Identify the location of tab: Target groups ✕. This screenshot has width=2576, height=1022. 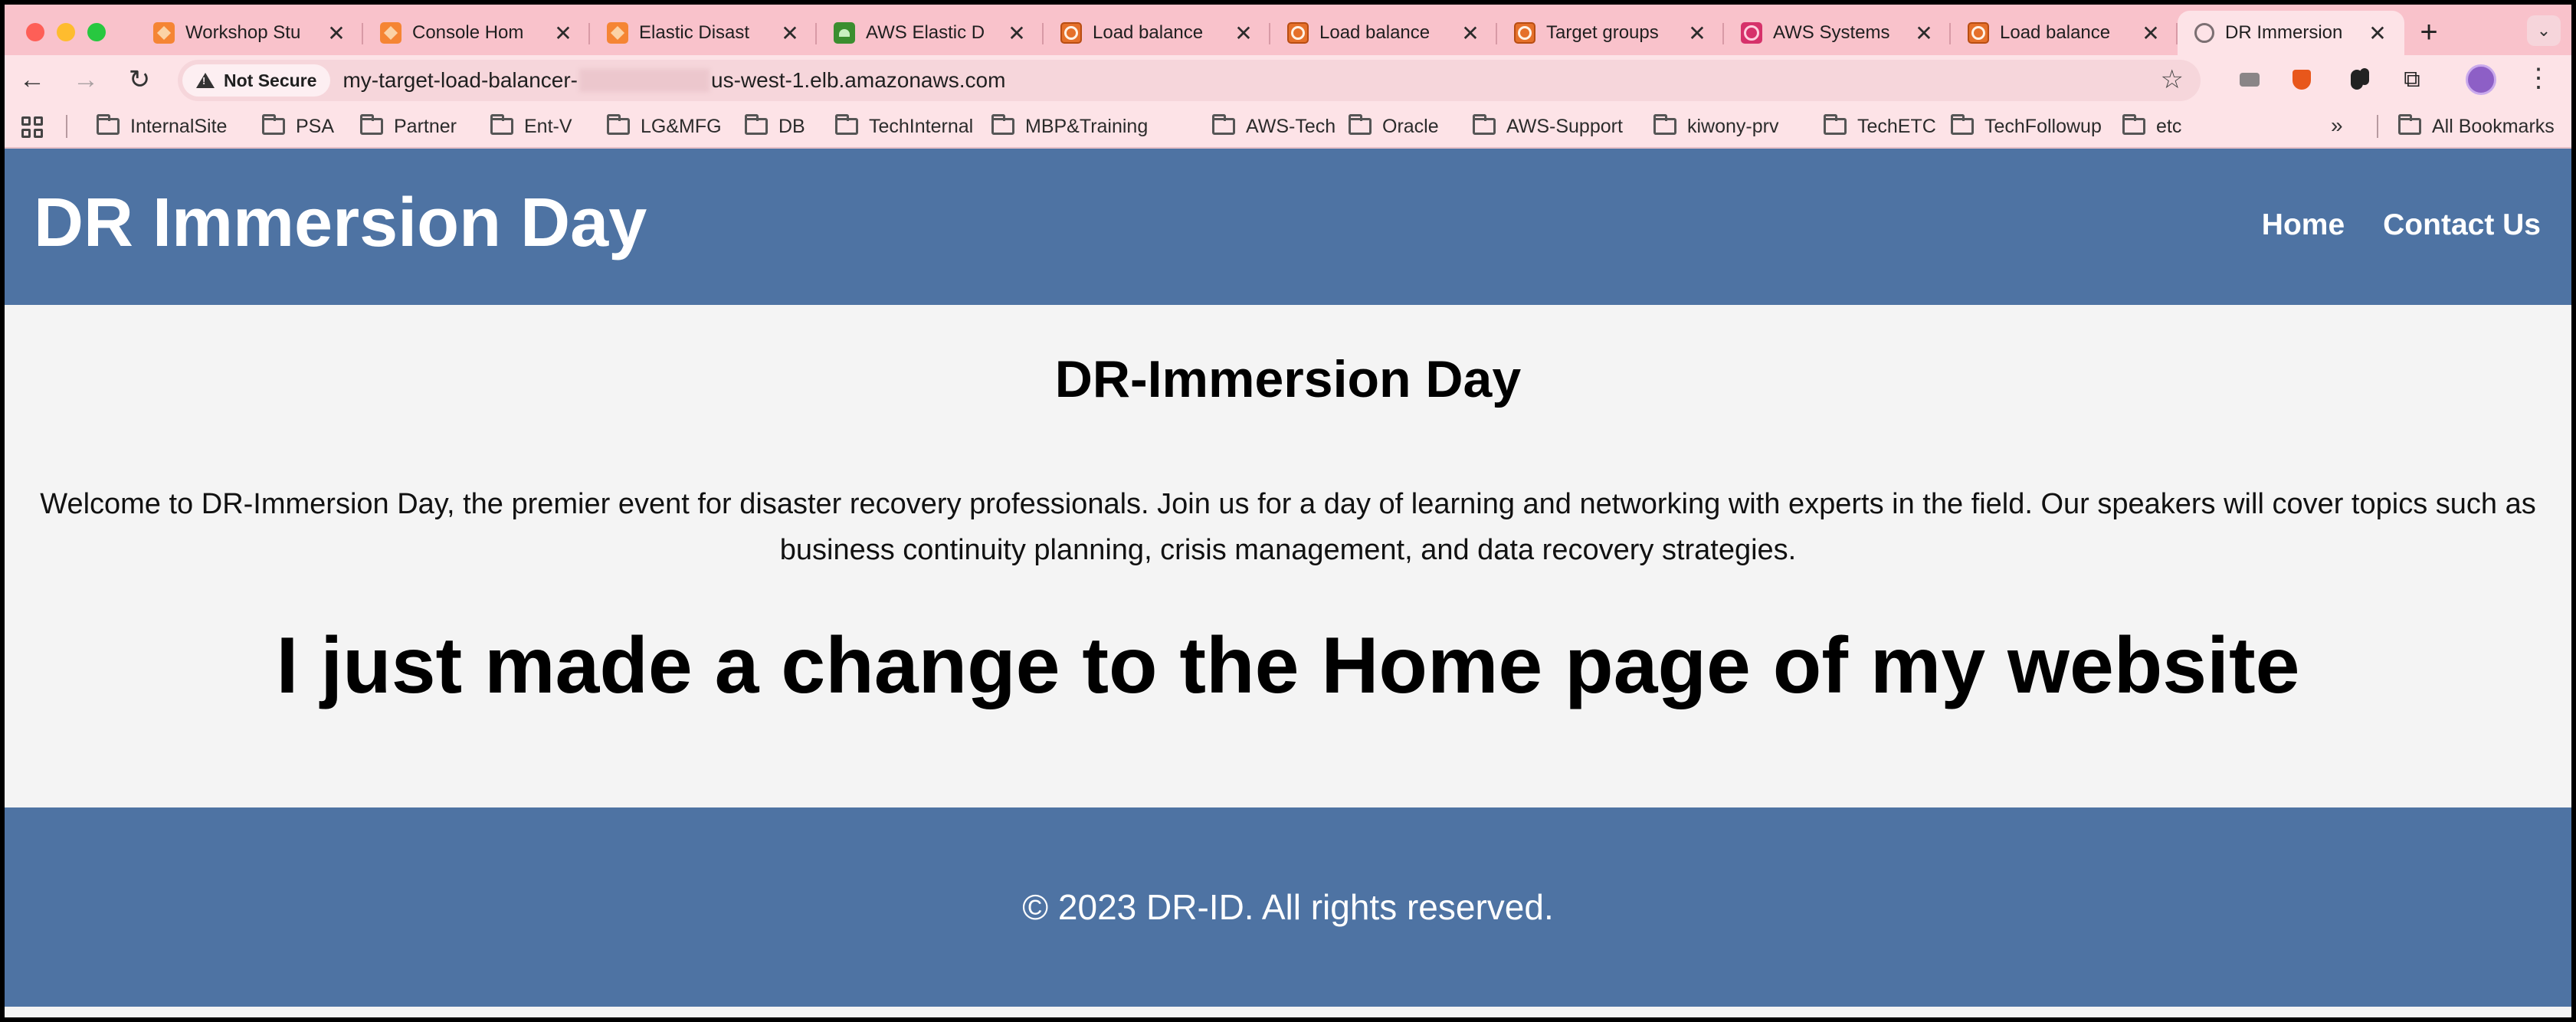
(1610, 33).